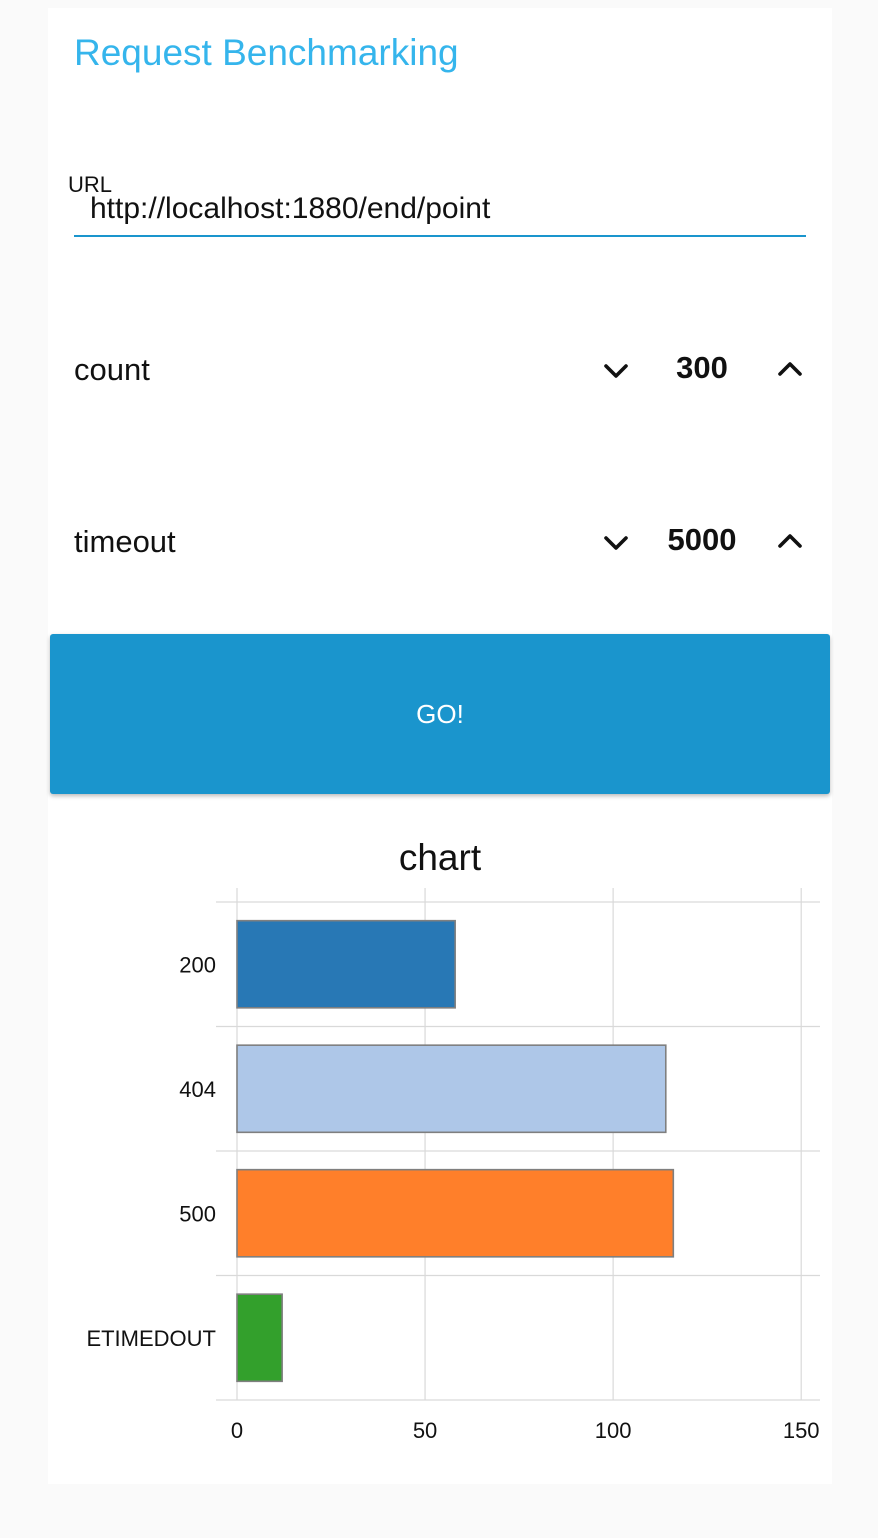 Image resolution: width=878 pixels, height=1538 pixels. I want to click on bar-etimedout, so click(259, 1338).